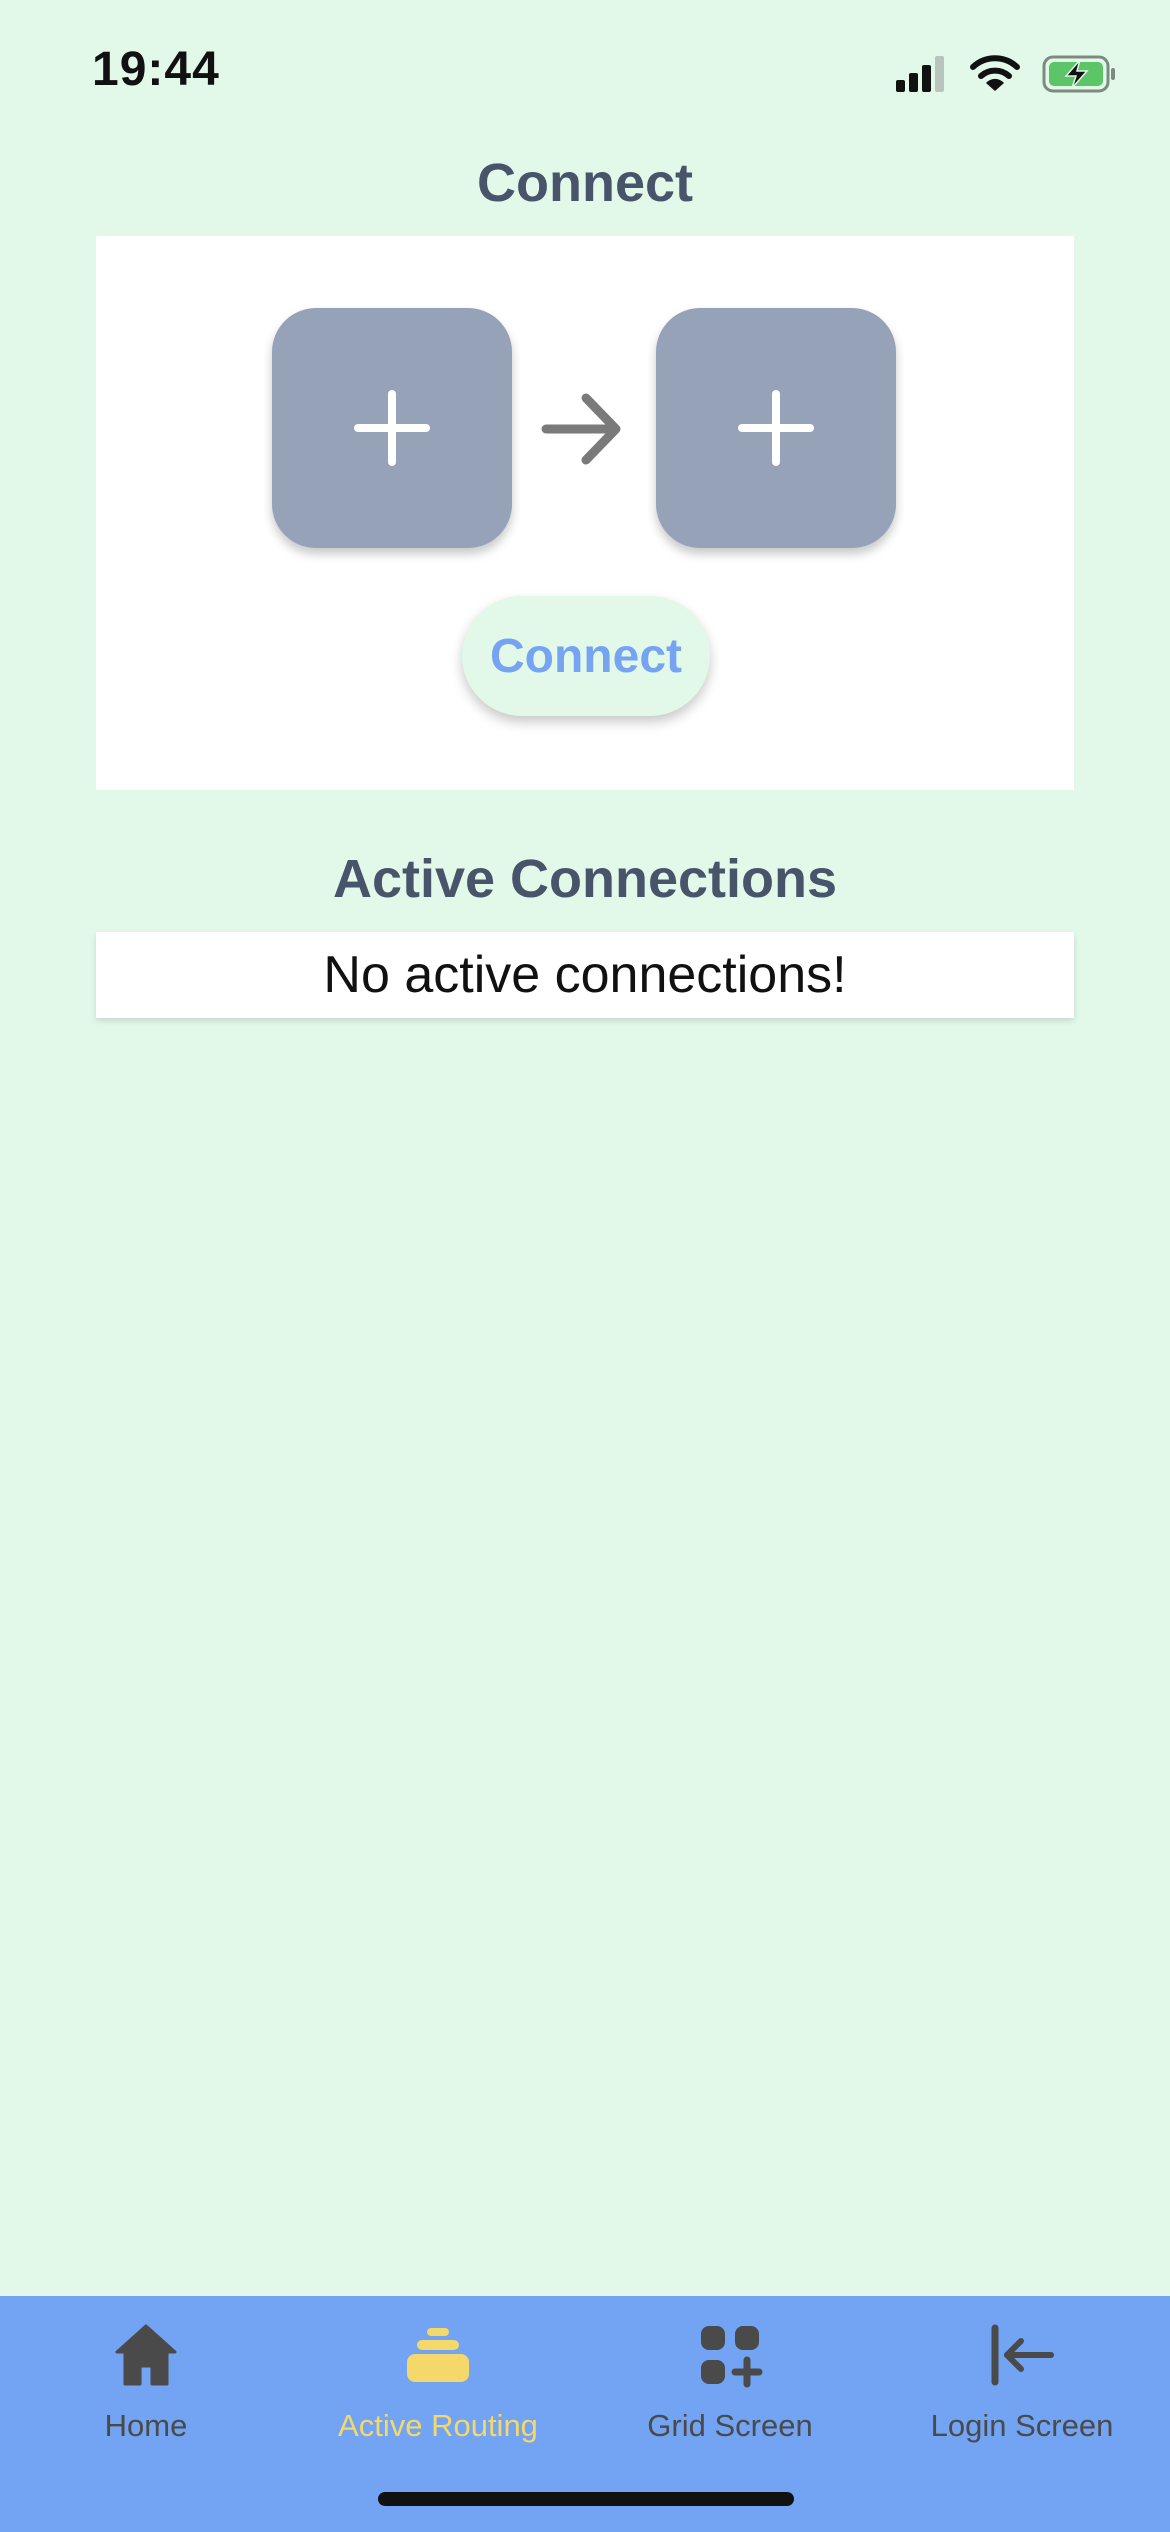 The image size is (1170, 2532). Describe the element at coordinates (995, 73) in the screenshot. I see `wifi-icon` at that location.